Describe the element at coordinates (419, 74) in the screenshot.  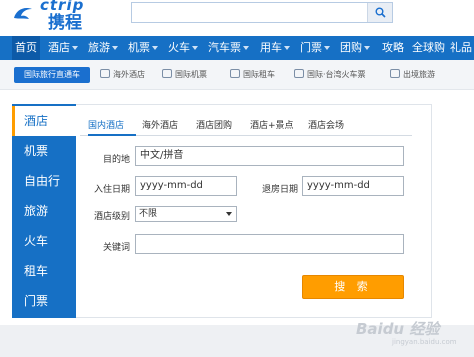
I see `subnav-link-label: 出境旅游` at that location.